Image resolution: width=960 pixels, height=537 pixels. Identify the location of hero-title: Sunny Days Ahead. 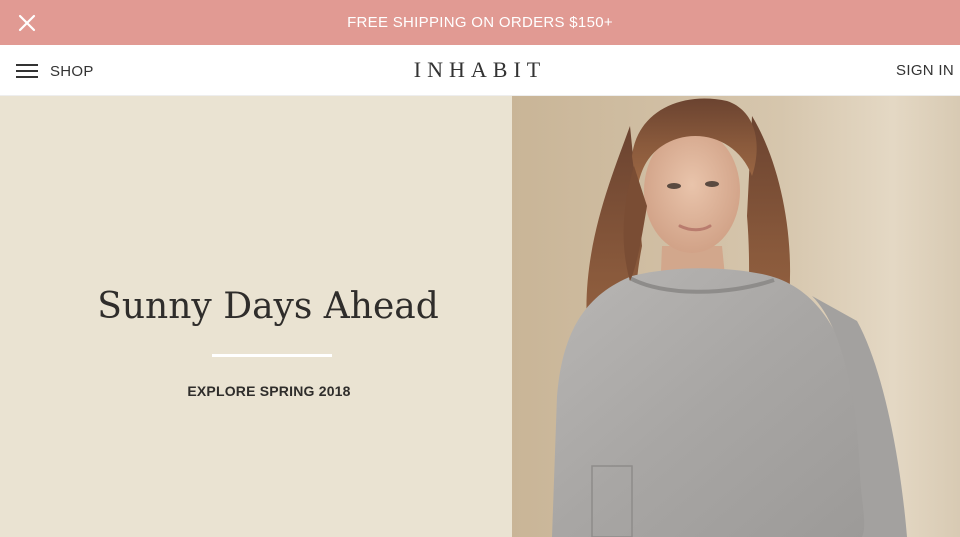
(268, 306).